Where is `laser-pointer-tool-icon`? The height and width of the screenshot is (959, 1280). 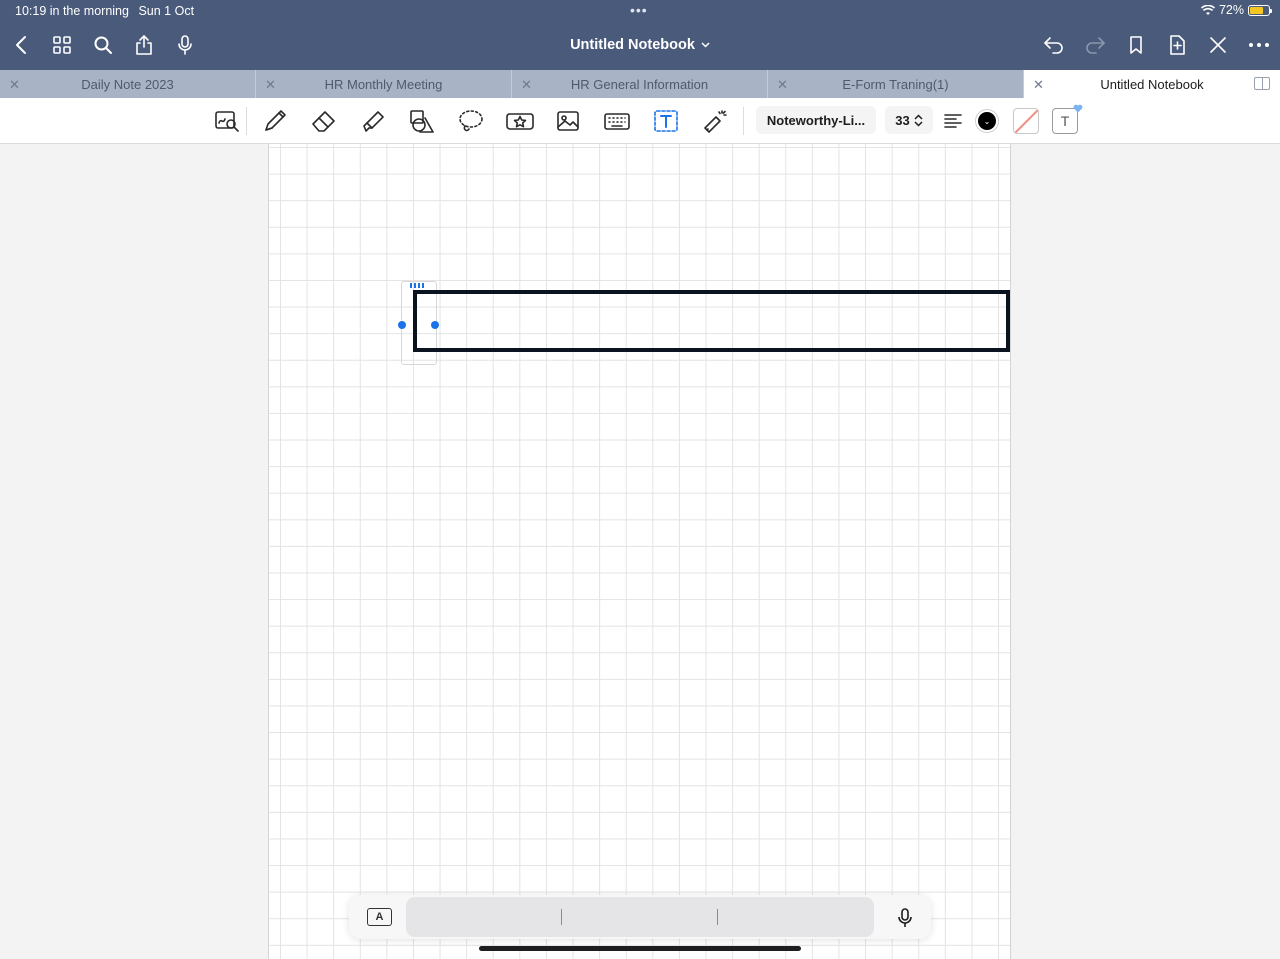
laser-pointer-tool-icon is located at coordinates (715, 121).